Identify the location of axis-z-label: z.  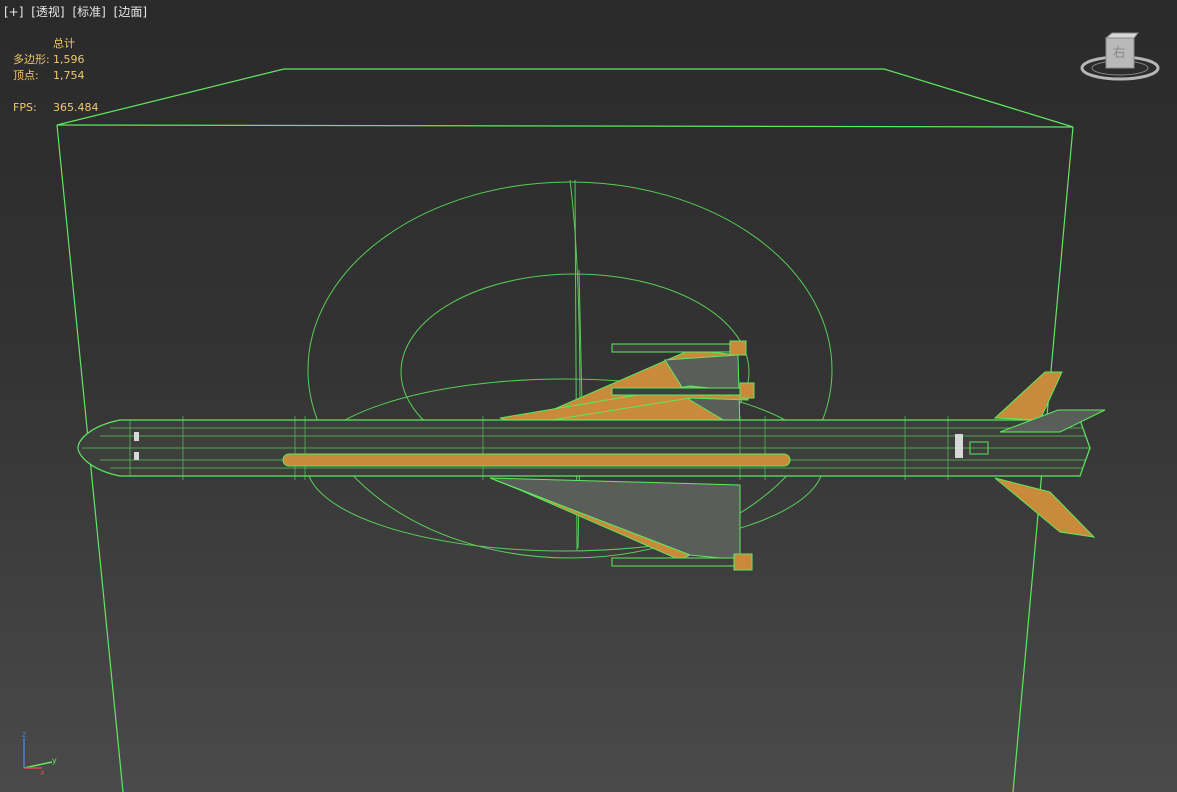
(24, 734).